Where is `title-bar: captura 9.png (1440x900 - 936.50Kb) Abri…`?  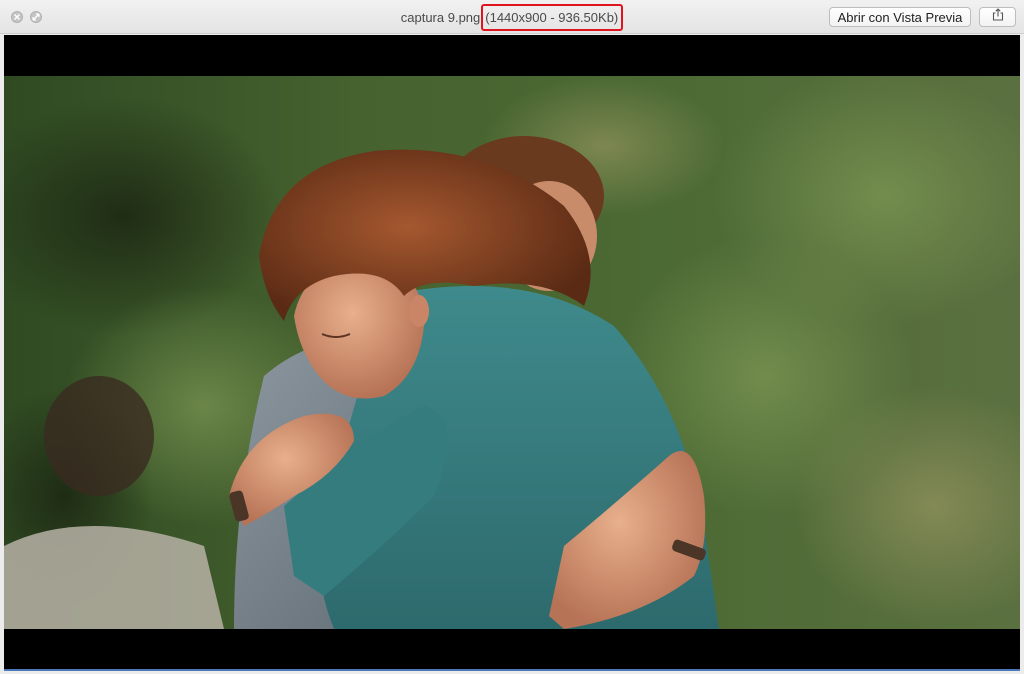 title-bar: captura 9.png (1440x900 - 936.50Kb) Abri… is located at coordinates (512, 17).